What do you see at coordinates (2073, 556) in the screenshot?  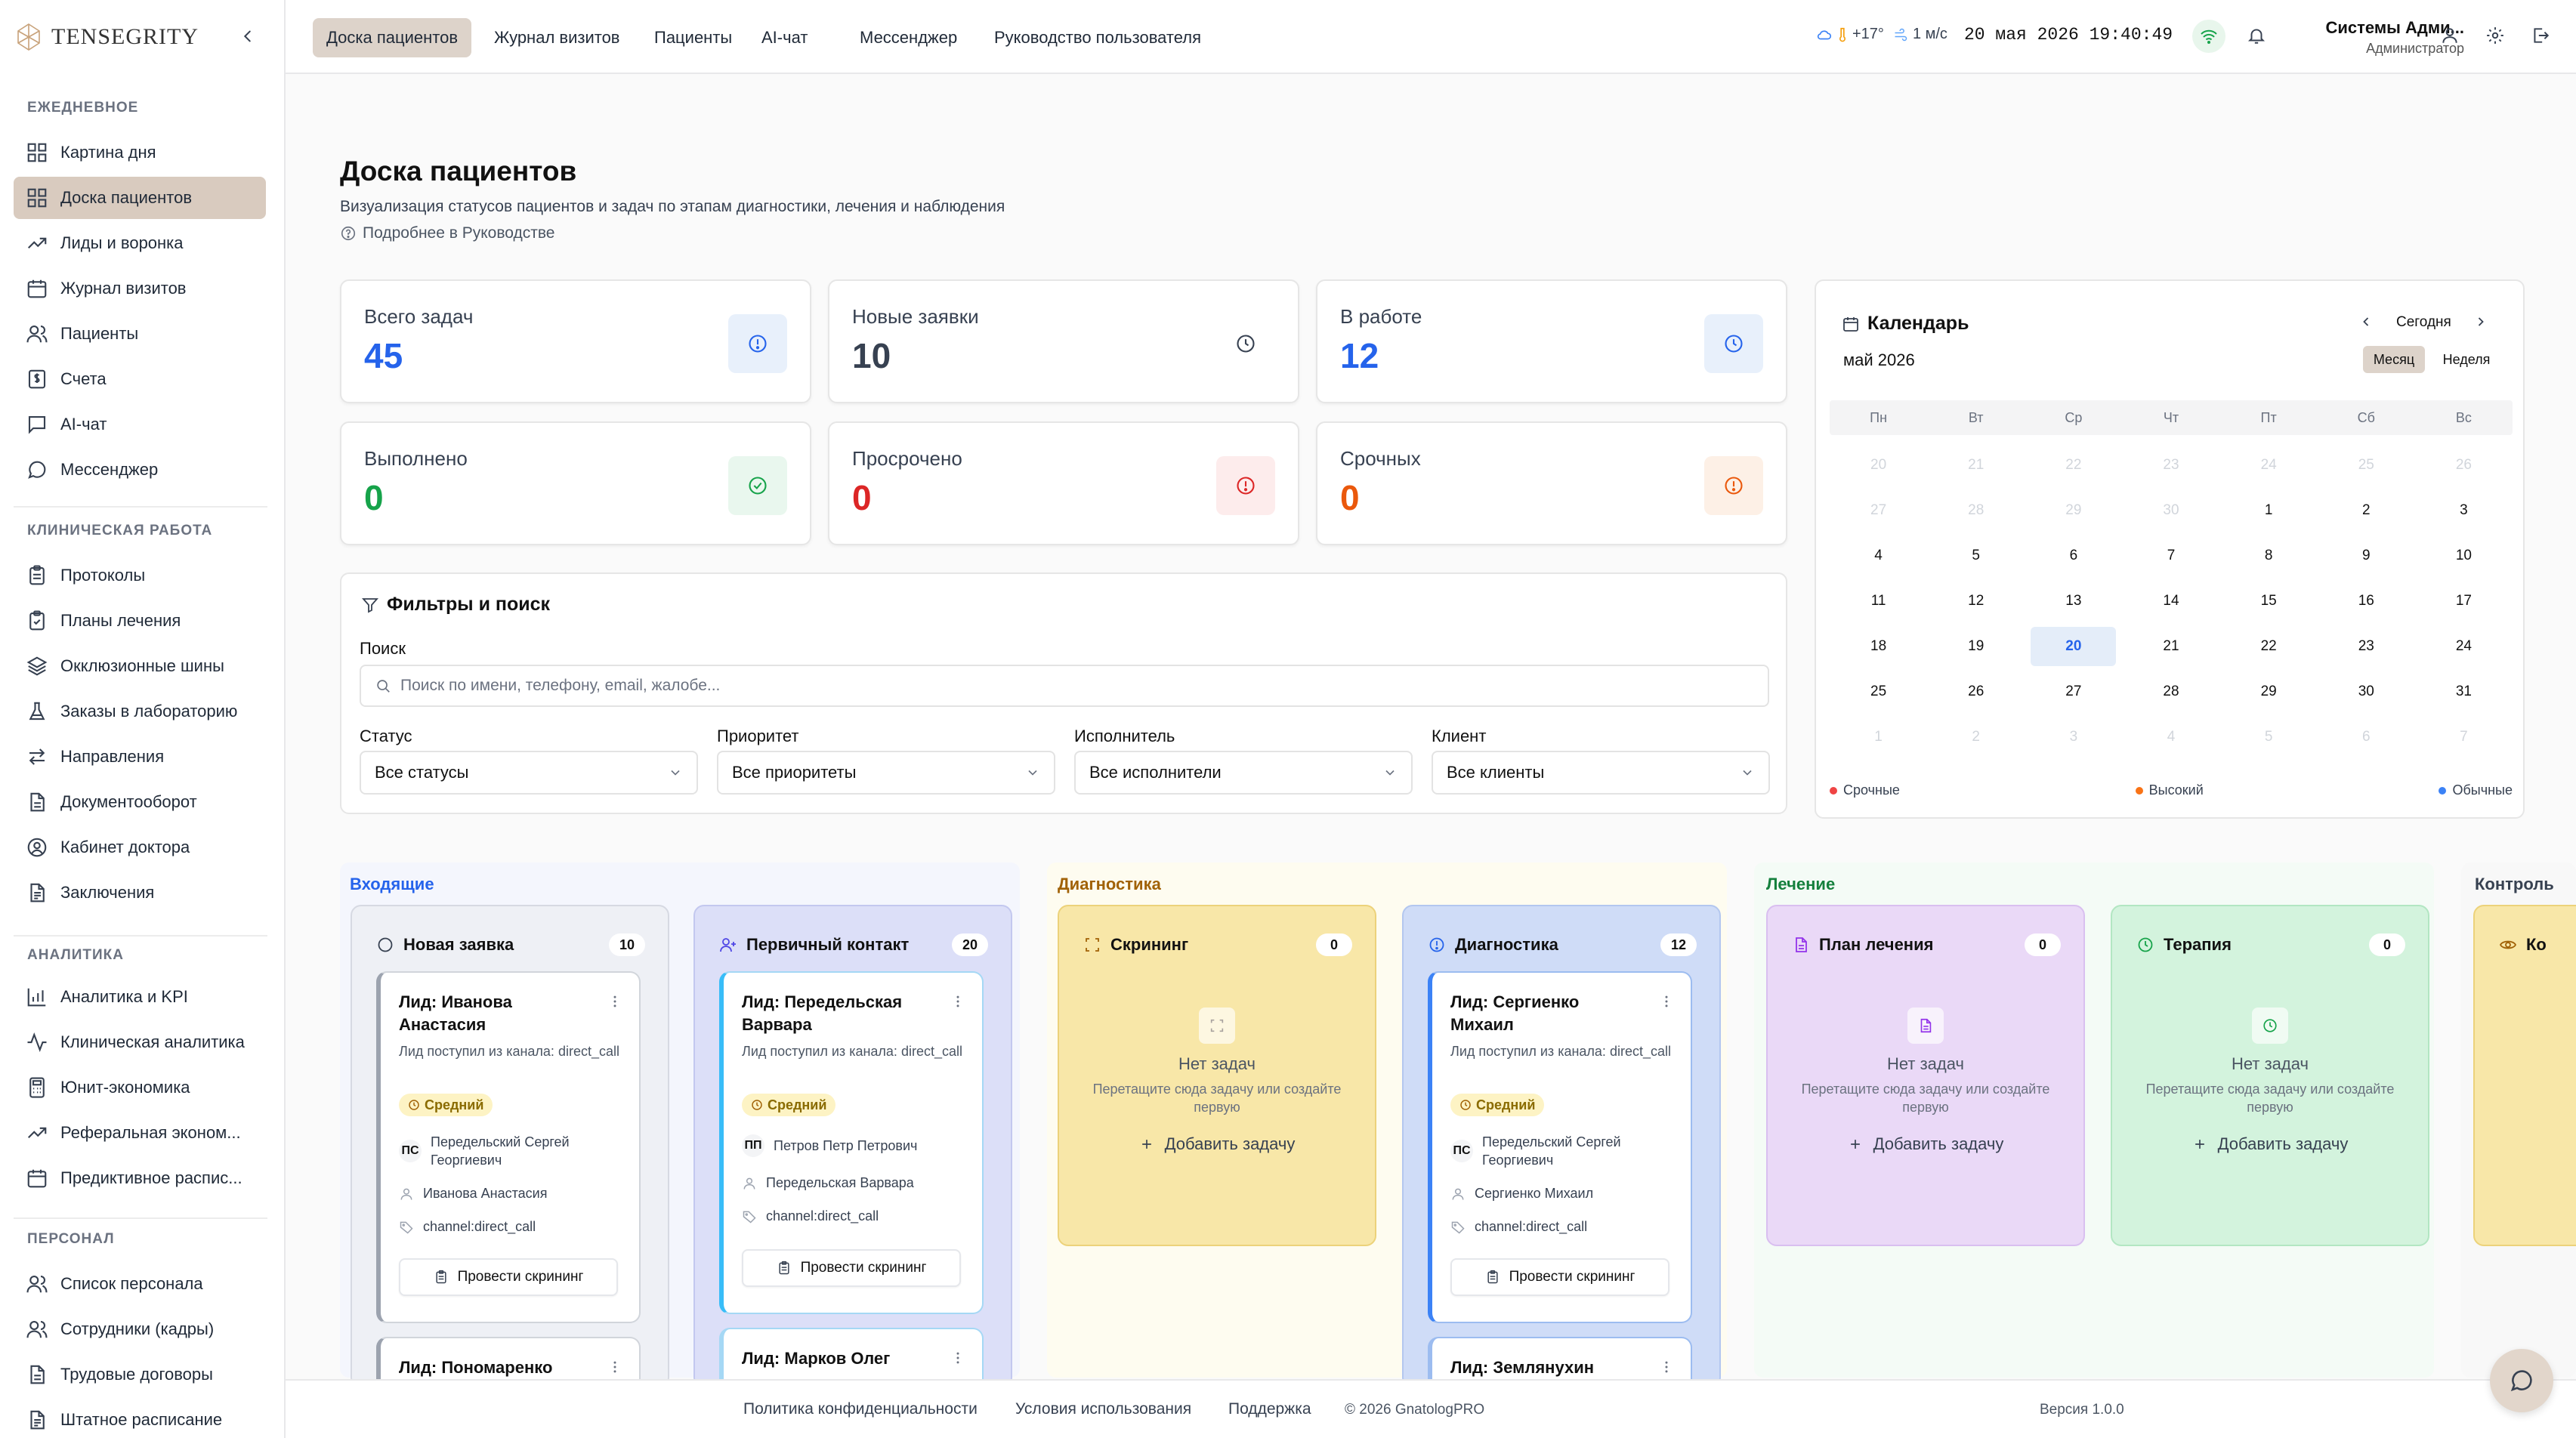 I see `calendar-day: 6` at bounding box center [2073, 556].